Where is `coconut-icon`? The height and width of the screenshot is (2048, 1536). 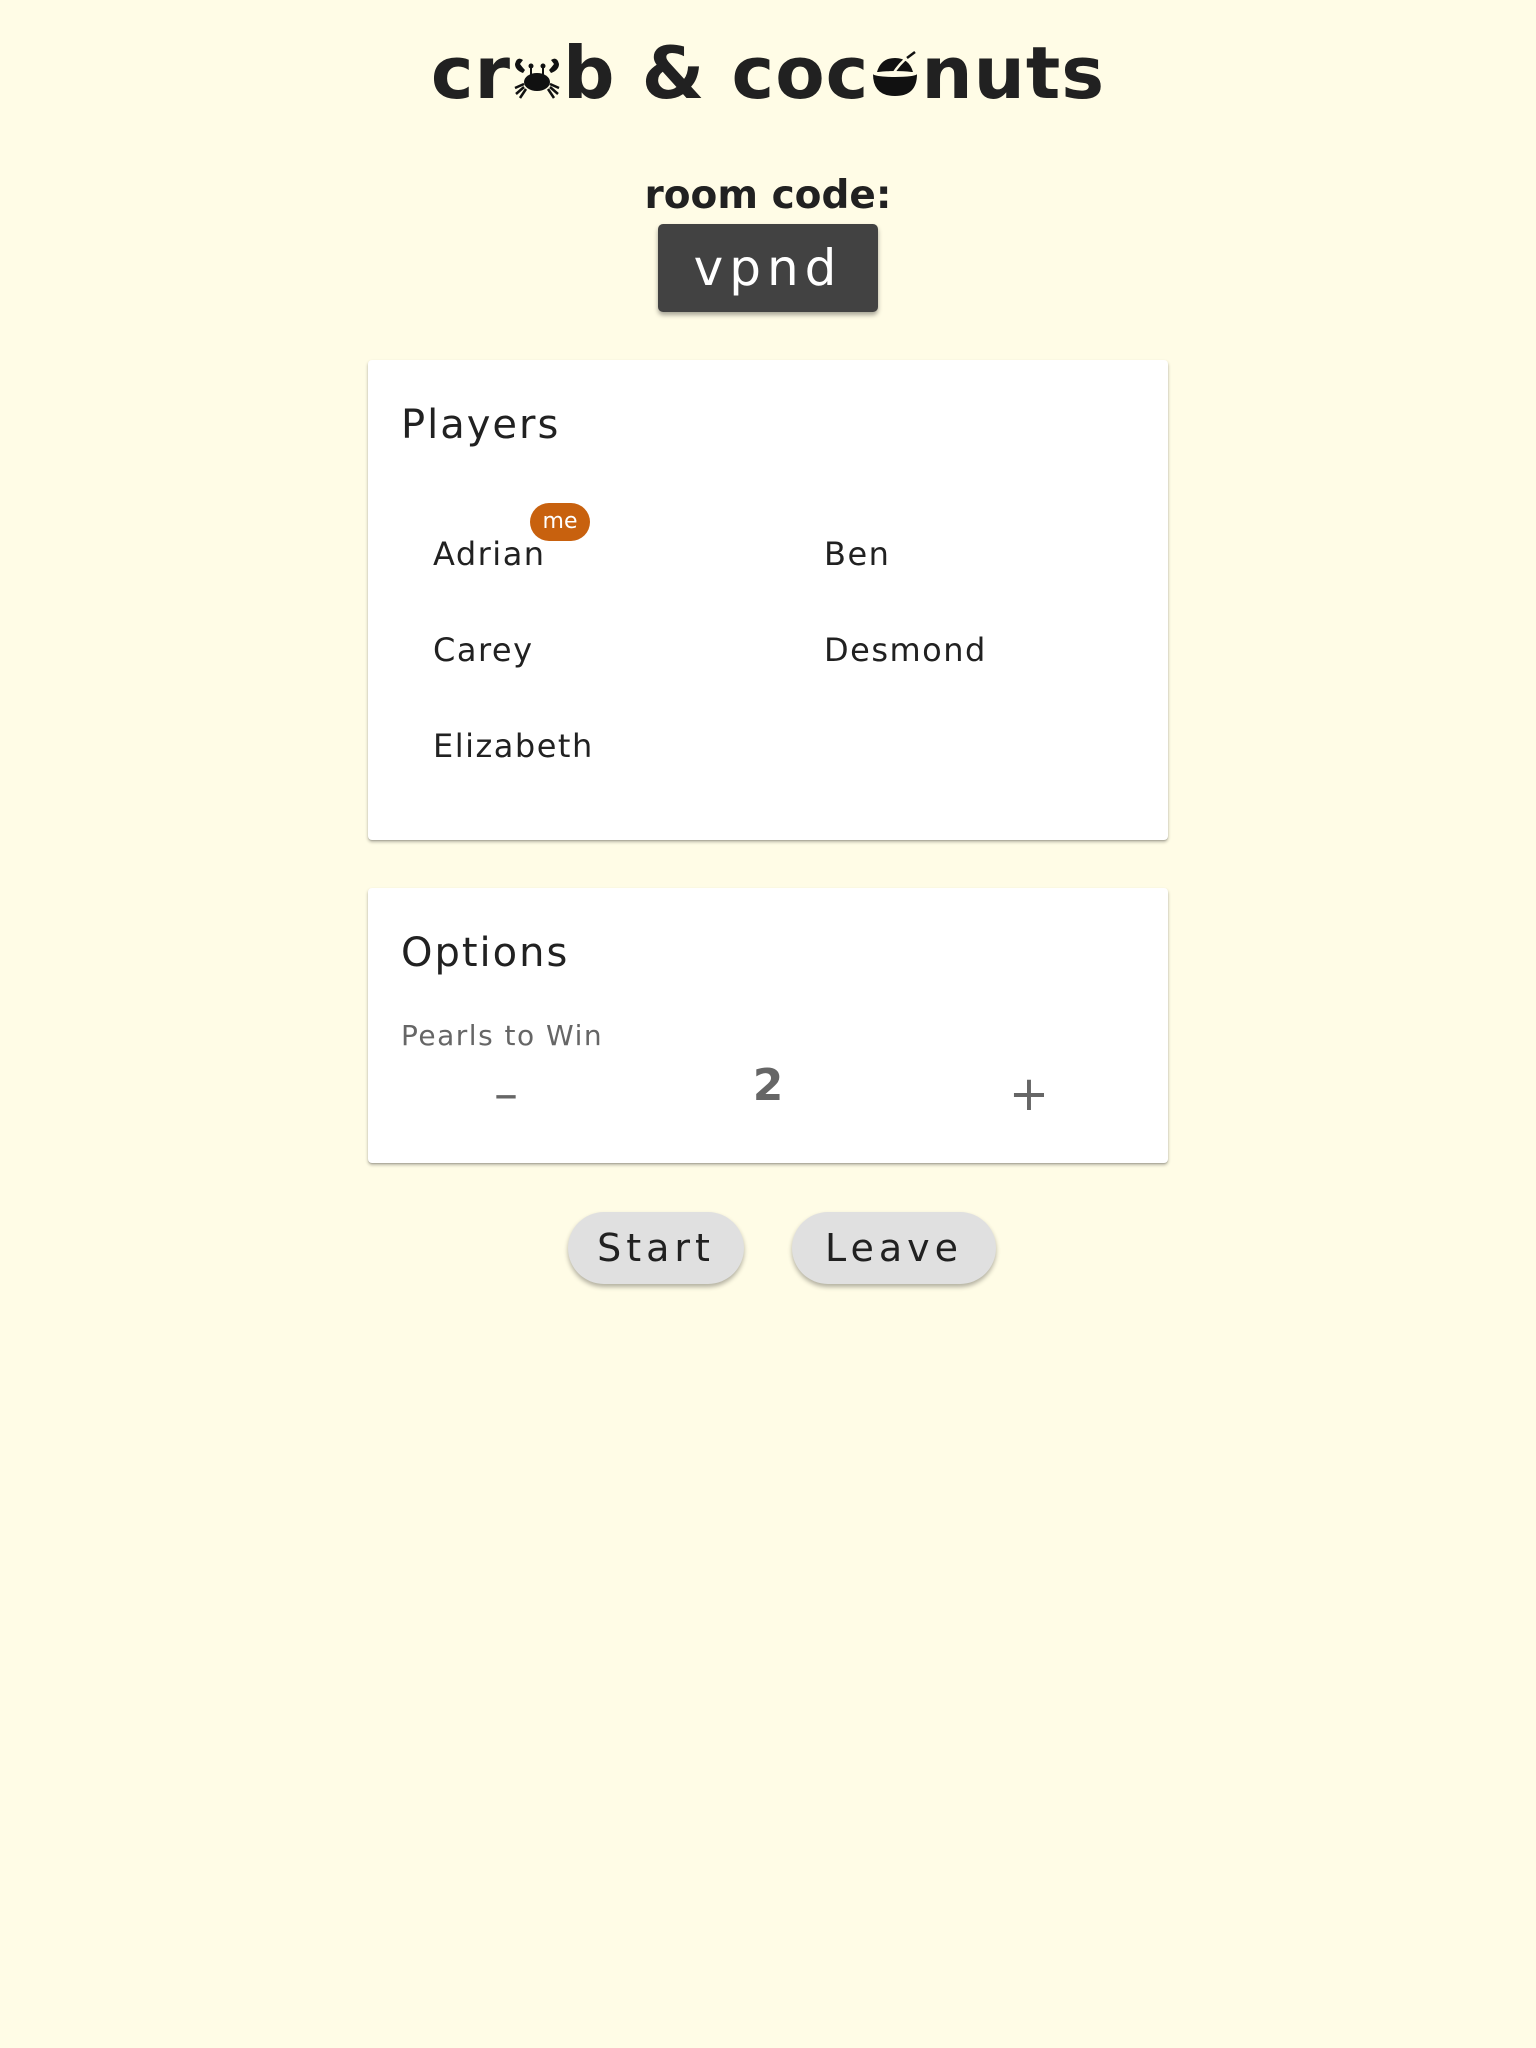 coconut-icon is located at coordinates (895, 64).